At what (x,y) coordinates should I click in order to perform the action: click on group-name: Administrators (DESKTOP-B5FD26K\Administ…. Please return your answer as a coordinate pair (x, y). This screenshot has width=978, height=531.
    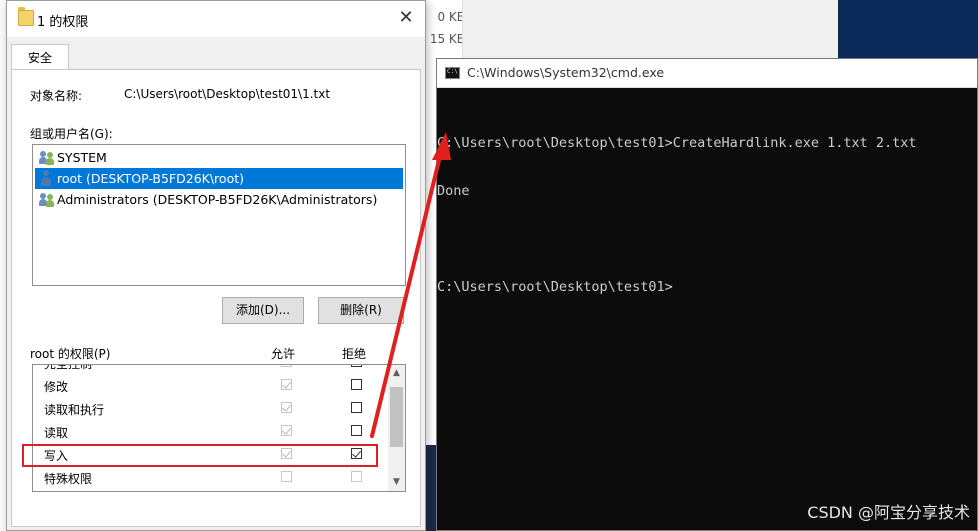
    Looking at the image, I should click on (217, 199).